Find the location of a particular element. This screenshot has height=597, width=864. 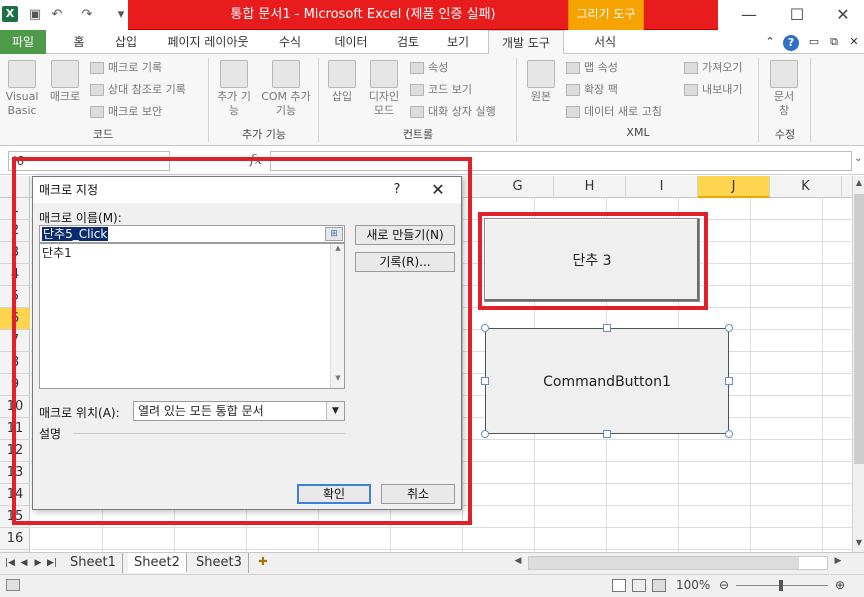

vertical-scroll-thumb is located at coordinates (859, 329).